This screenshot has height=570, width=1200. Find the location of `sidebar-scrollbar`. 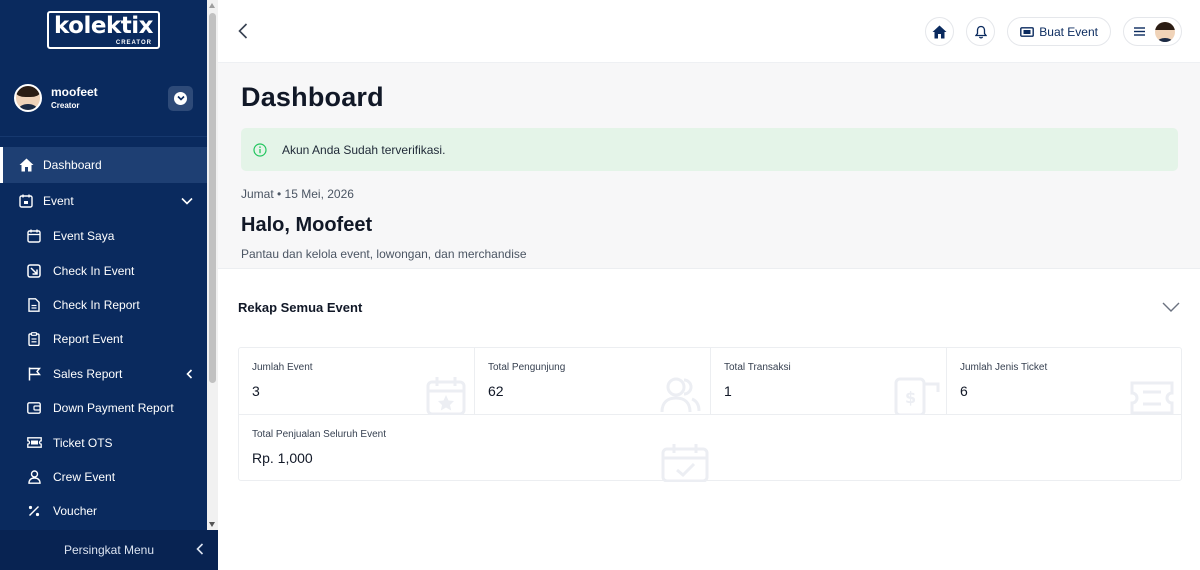

sidebar-scrollbar is located at coordinates (212, 265).